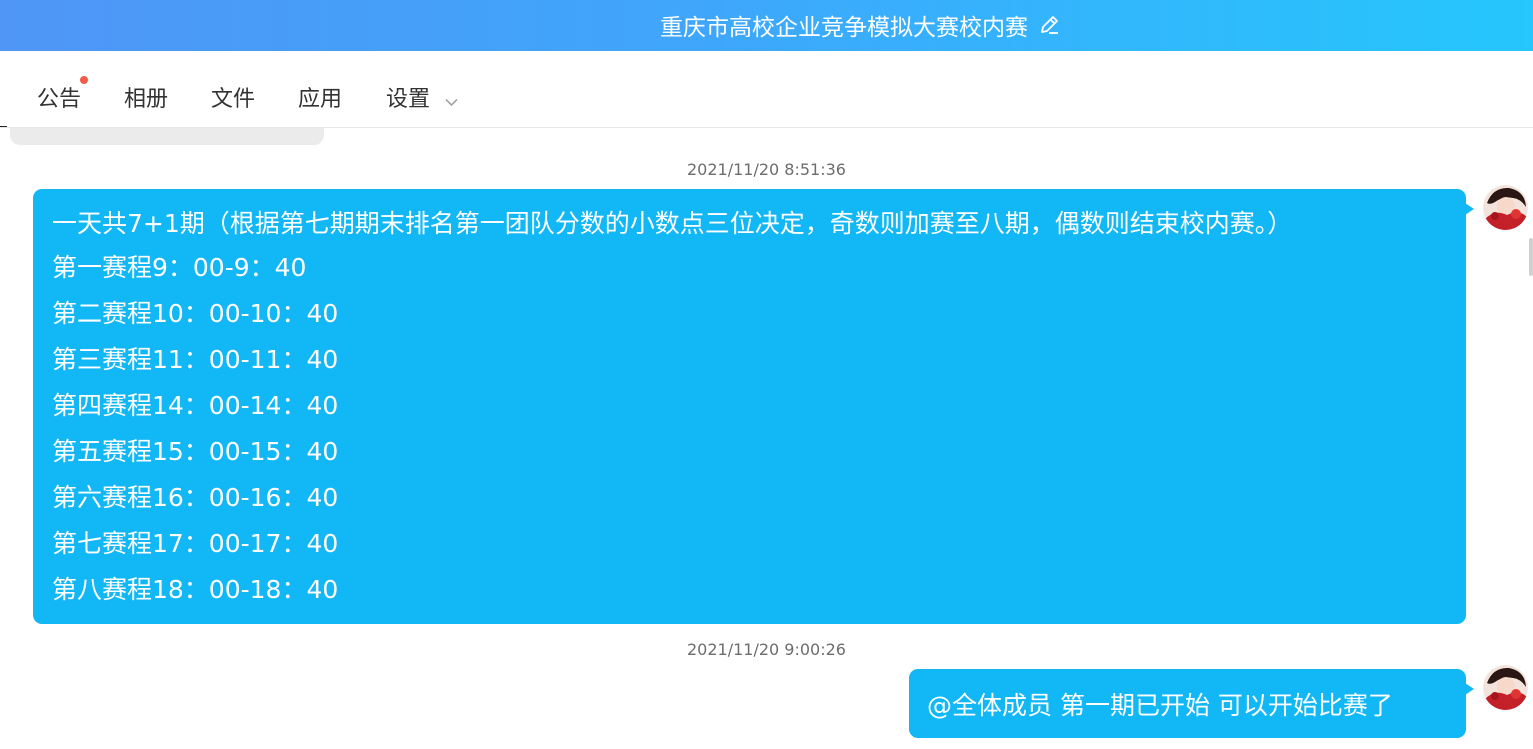 The height and width of the screenshot is (749, 1533). What do you see at coordinates (1049, 25) in the screenshot?
I see `pencil-icon` at bounding box center [1049, 25].